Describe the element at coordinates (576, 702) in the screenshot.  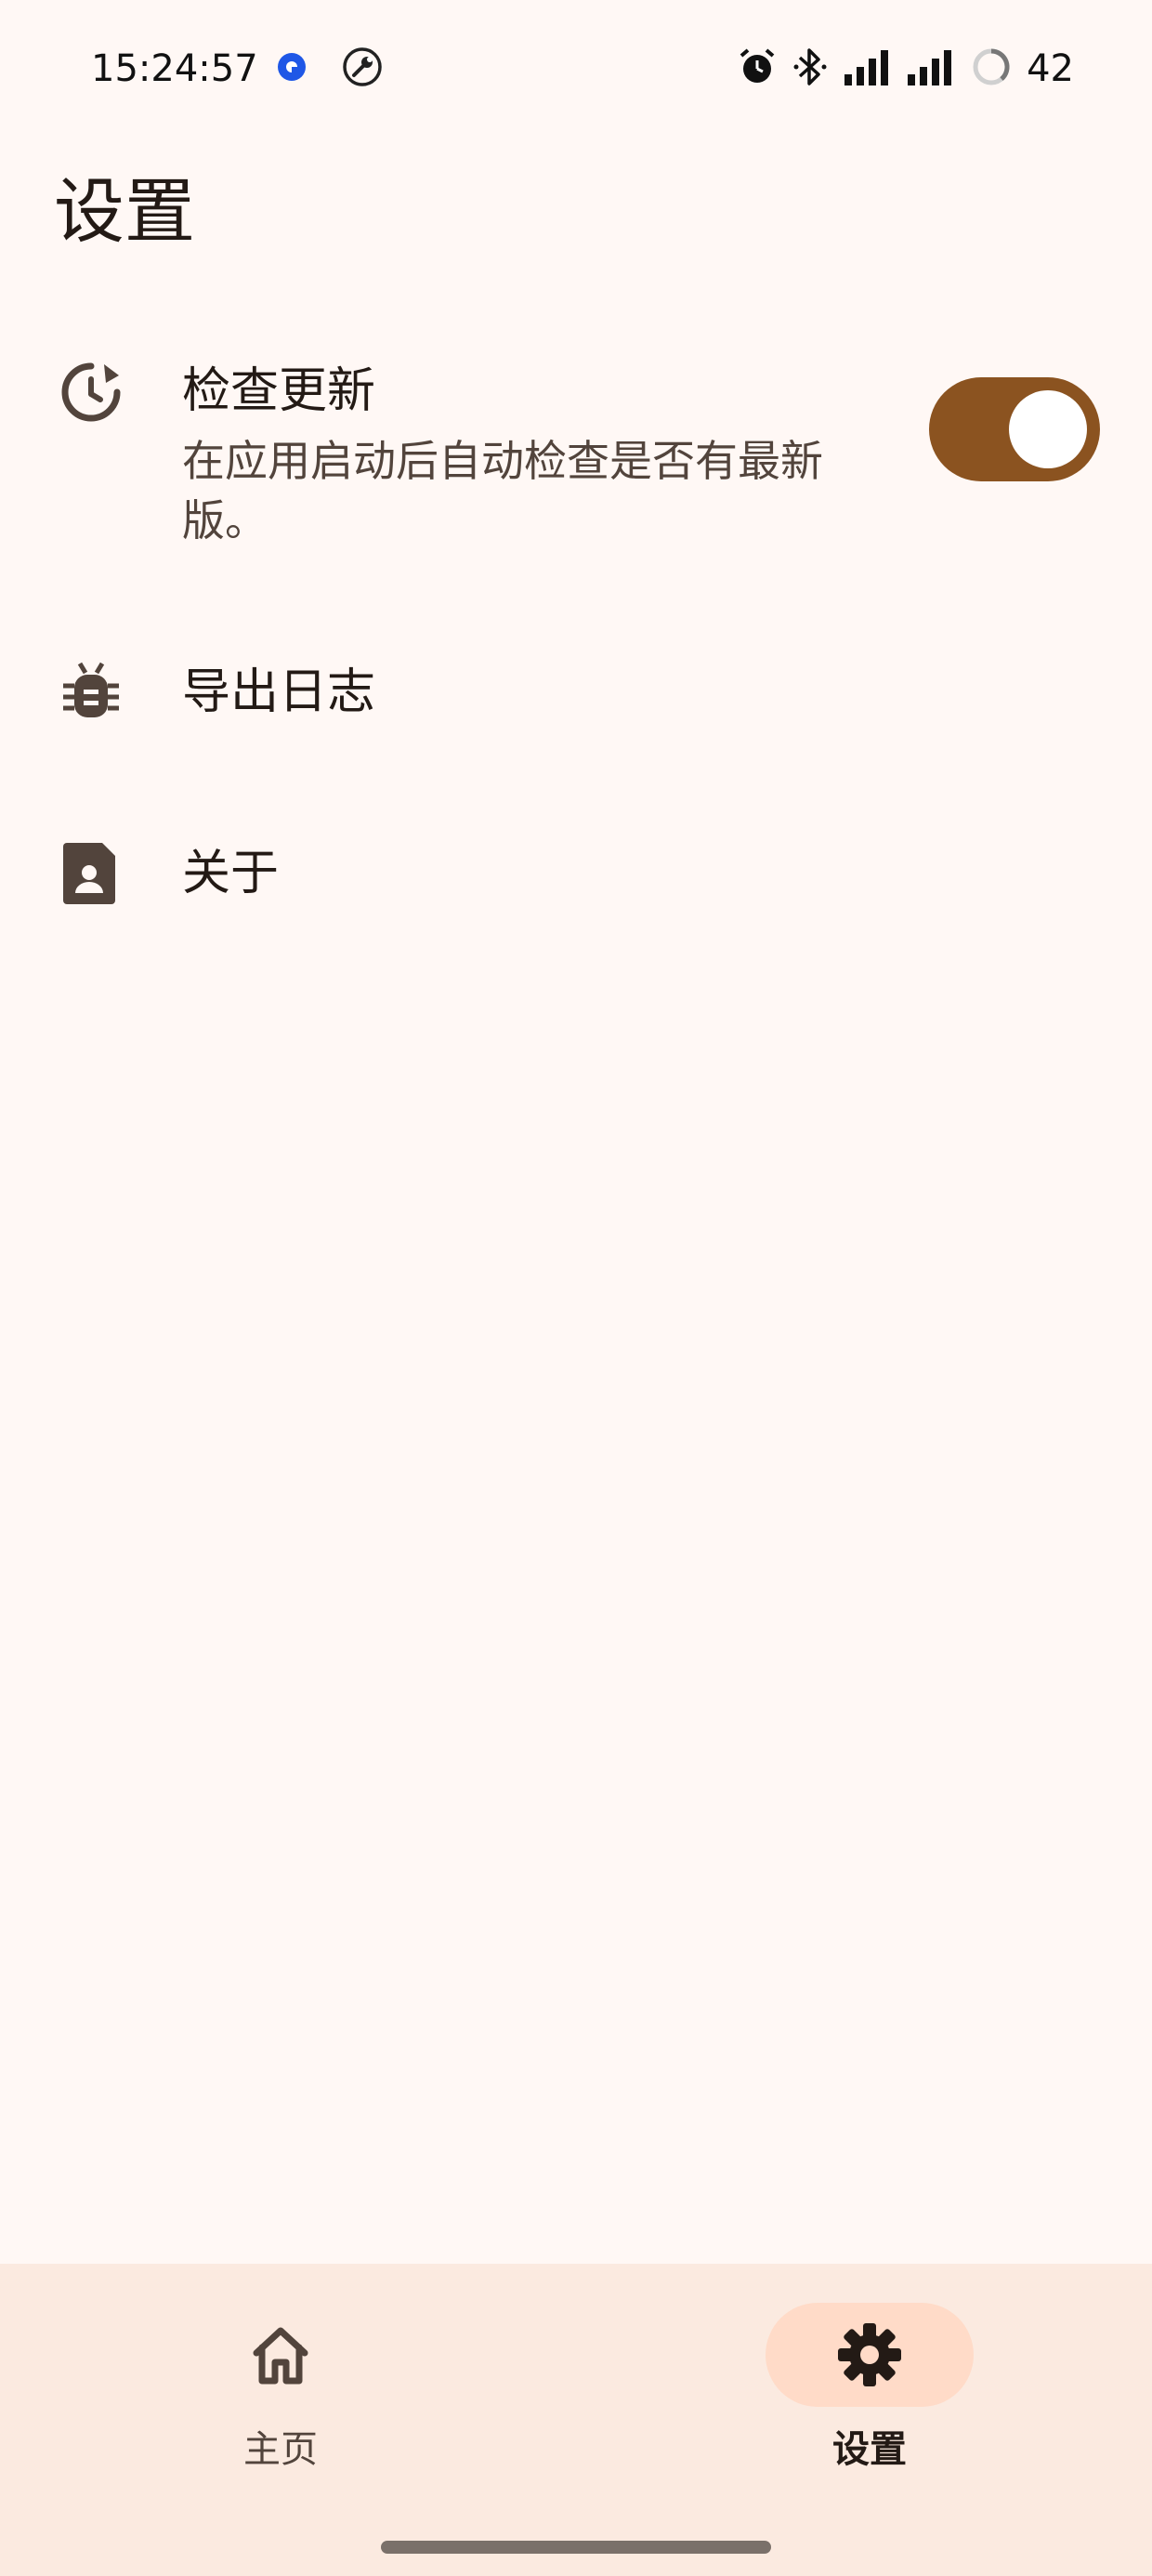
I see `setting-export-logs: 导出日志` at that location.